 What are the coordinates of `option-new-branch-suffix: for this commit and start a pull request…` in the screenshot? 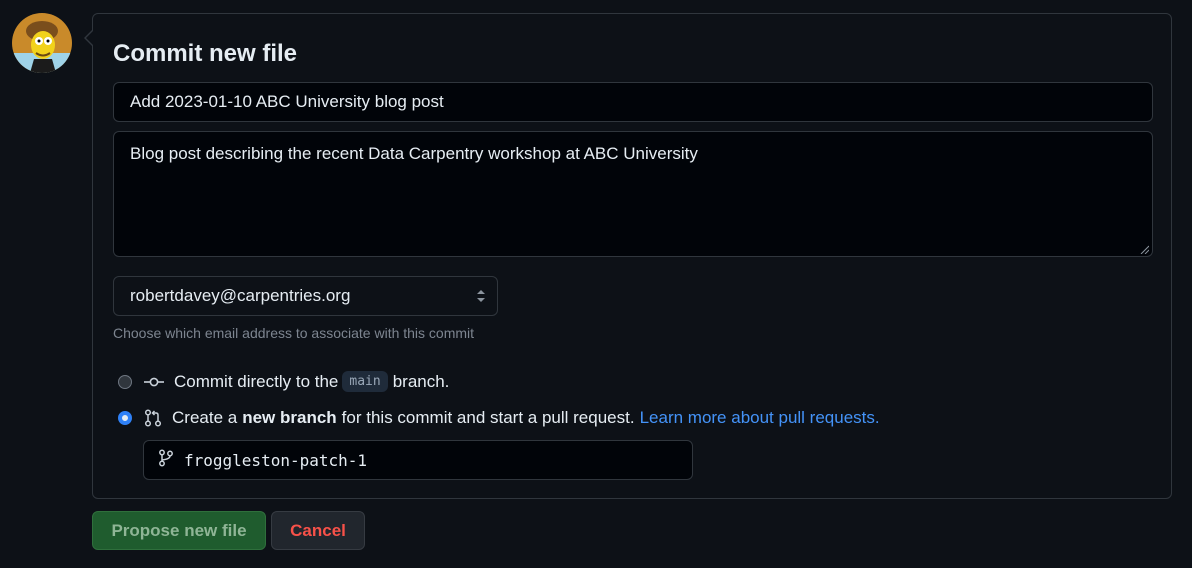 It's located at (488, 417).